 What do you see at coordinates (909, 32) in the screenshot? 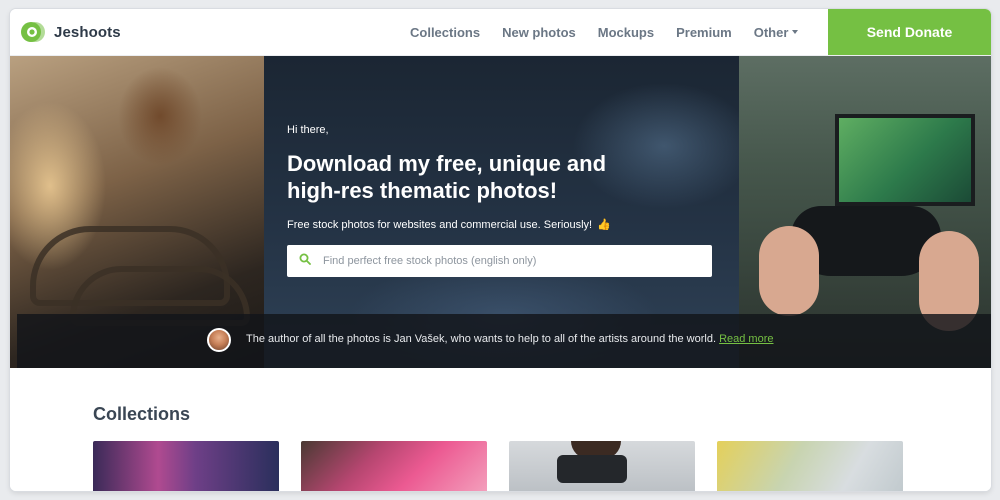
I see `send-donate-button: Send Donate` at bounding box center [909, 32].